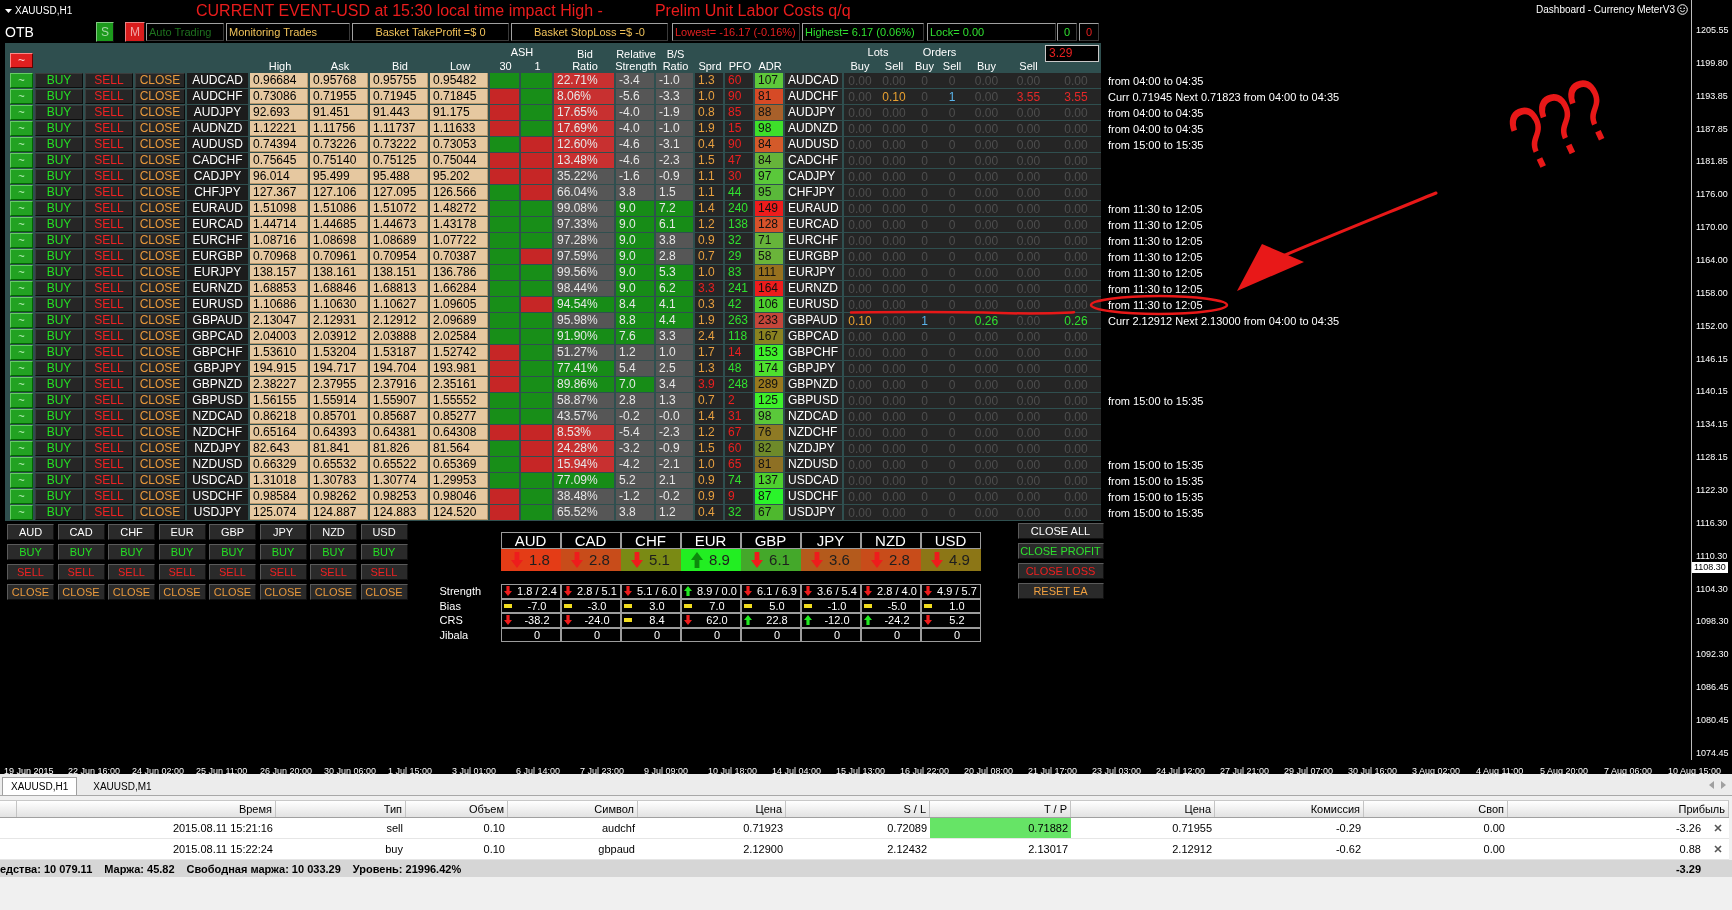 This screenshot has height=910, width=1732. What do you see at coordinates (8, 10) in the screenshot?
I see `caret-icon` at bounding box center [8, 10].